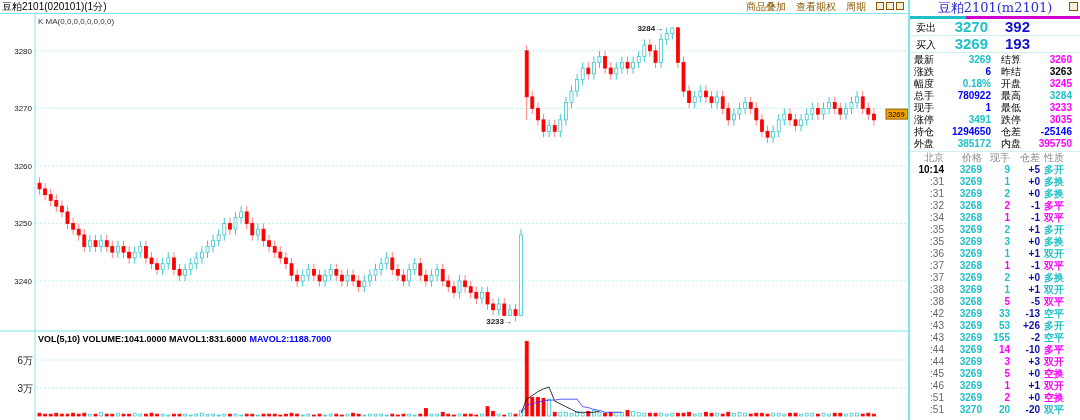 The width and height of the screenshot is (1080, 420). Describe the element at coordinates (1032, 314) in the screenshot. I see `tick-change: -13` at that location.